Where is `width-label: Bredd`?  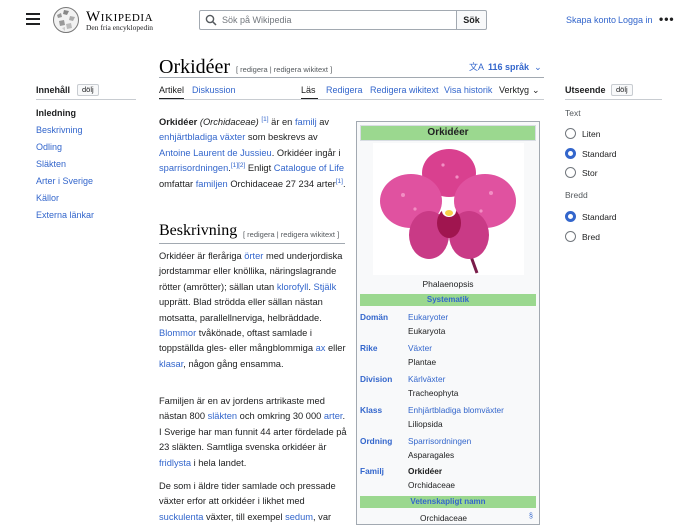 width-label: Bredd is located at coordinates (576, 195).